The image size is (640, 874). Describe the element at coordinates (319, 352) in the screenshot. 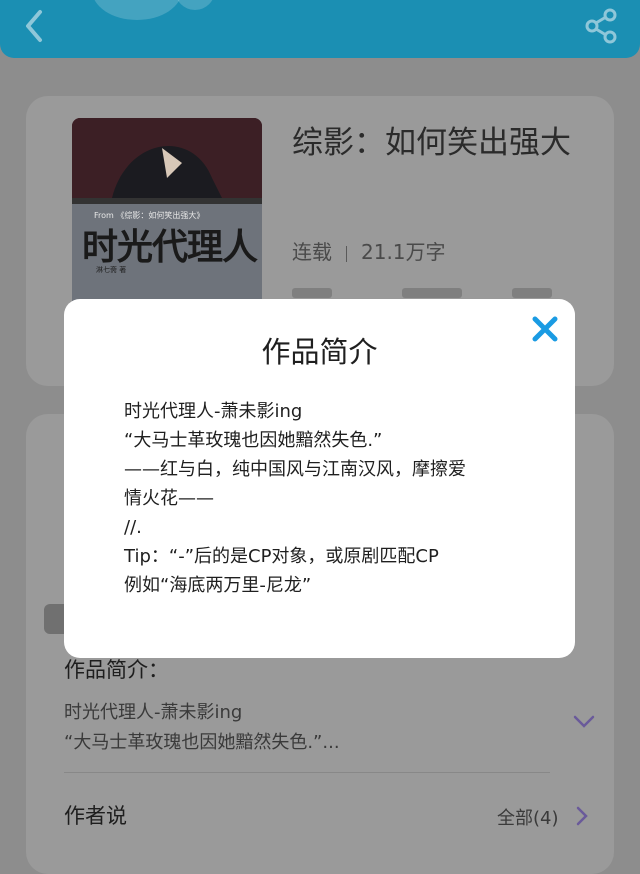

I see `dialog-title: 作品简介` at that location.